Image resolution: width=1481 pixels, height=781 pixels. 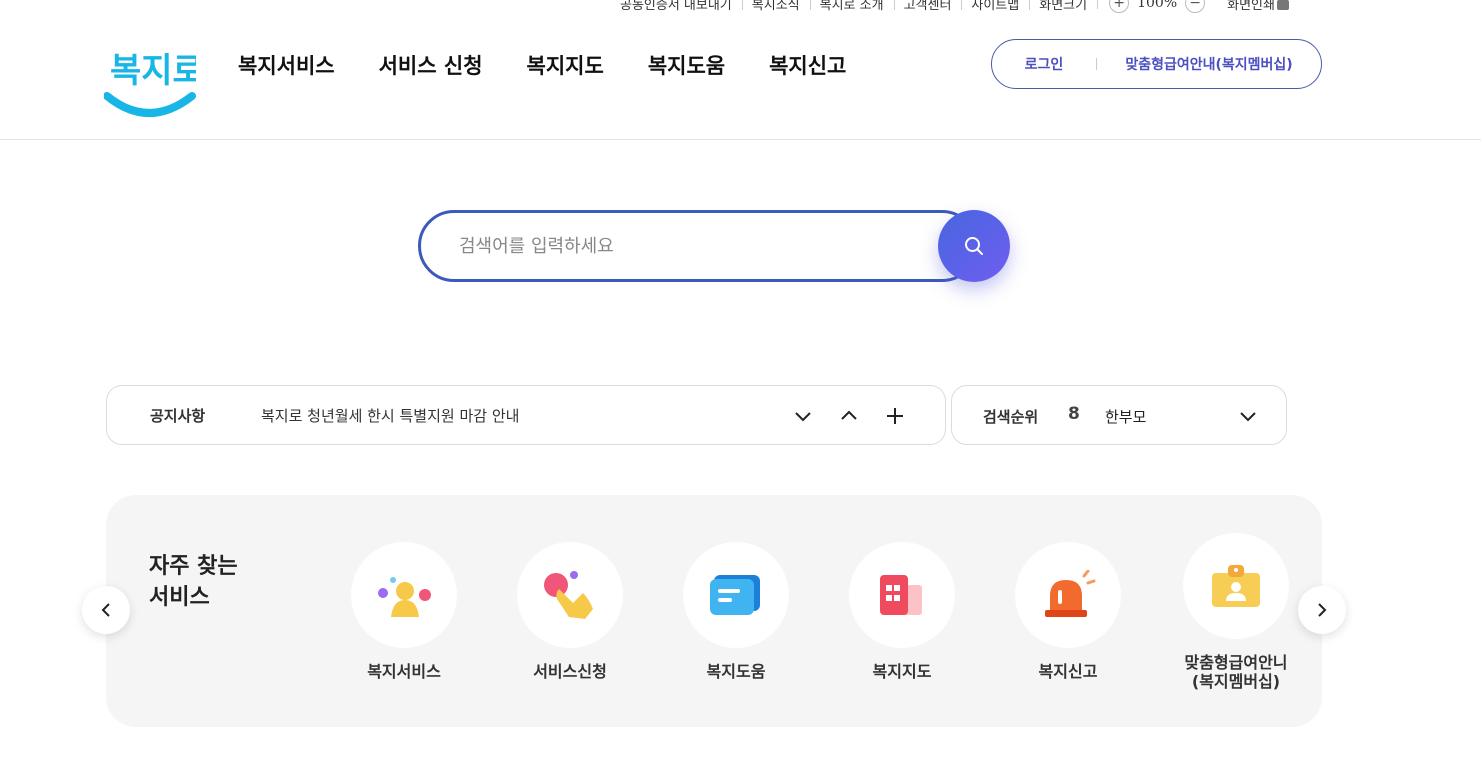 I want to click on logo-text: 복지로, so click(x=153, y=71).